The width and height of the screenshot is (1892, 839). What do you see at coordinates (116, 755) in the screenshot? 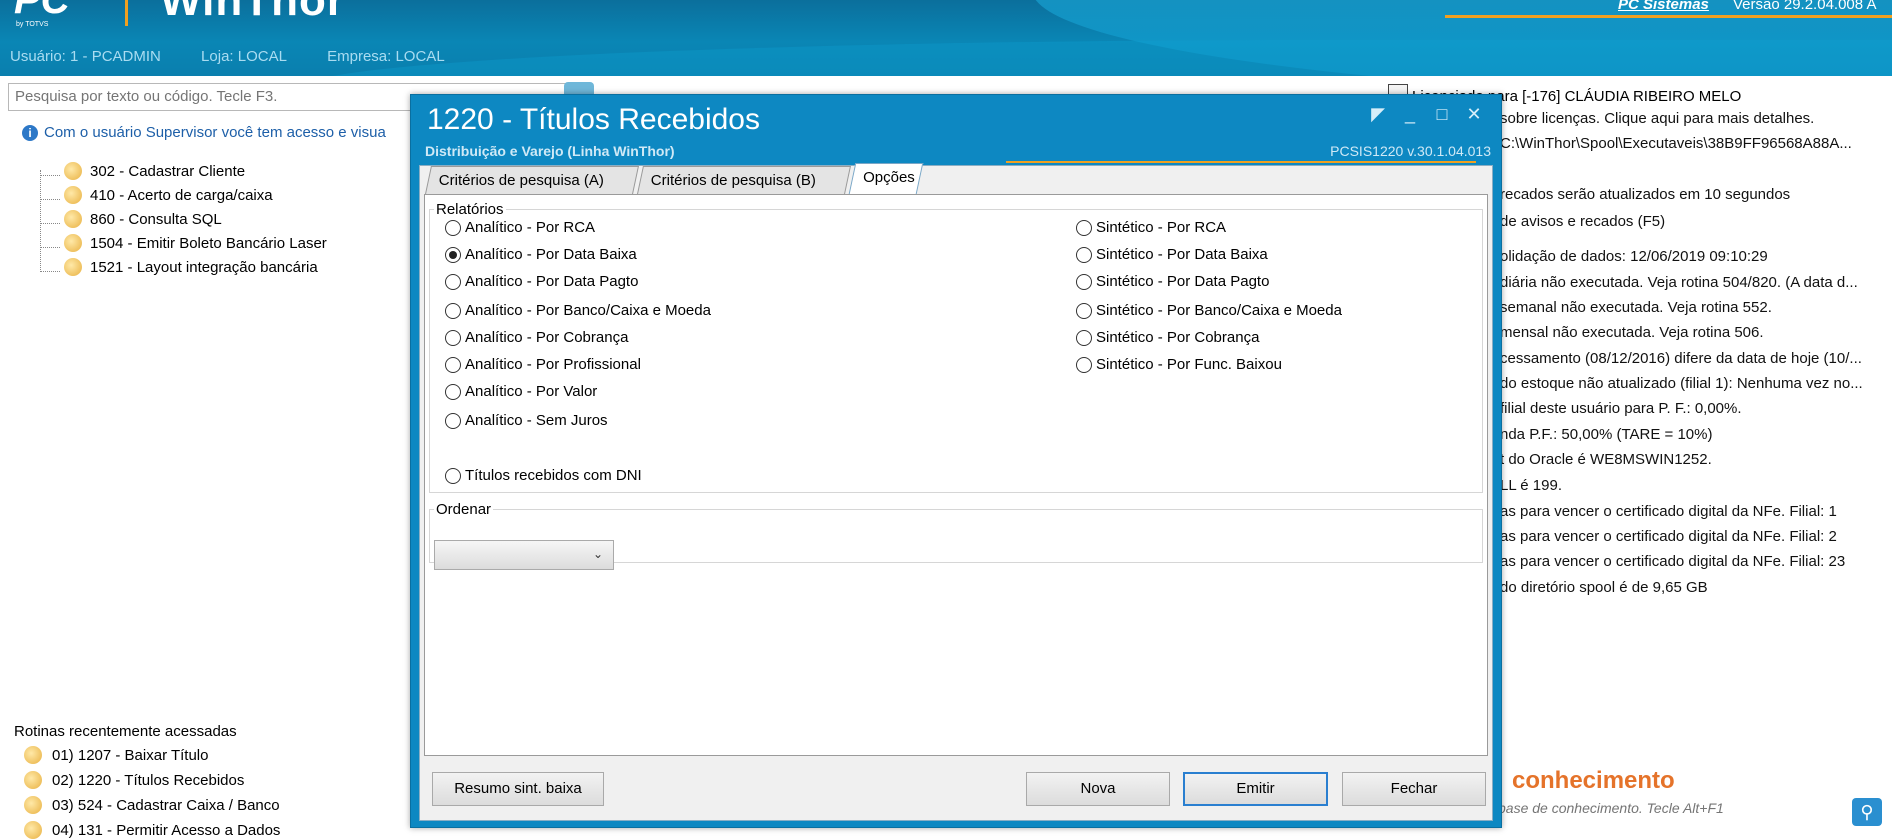
I see `recent-item: 01) 1207 - Baixar Título` at bounding box center [116, 755].